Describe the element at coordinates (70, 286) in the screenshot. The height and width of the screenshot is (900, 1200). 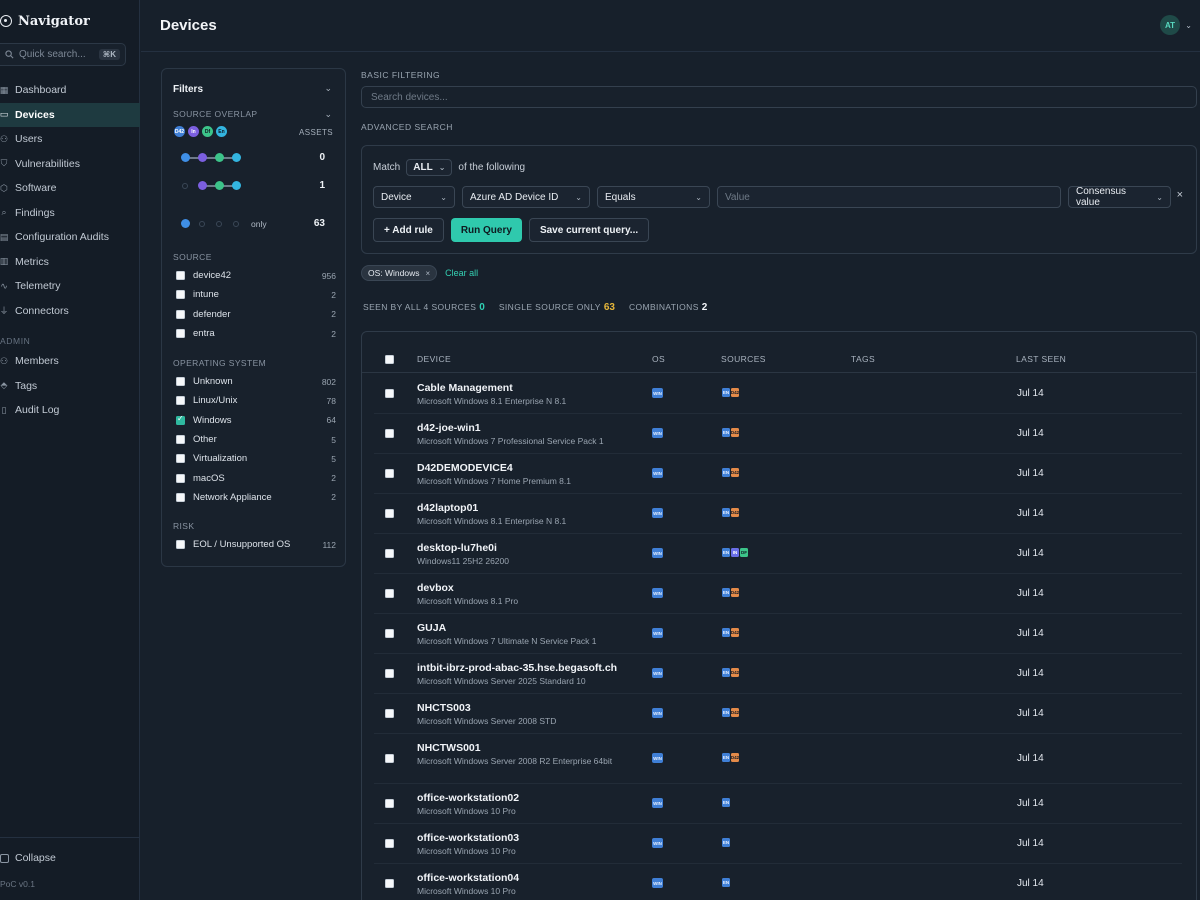
I see `sidebar-item-telemetry: ∿ Telemetry` at that location.